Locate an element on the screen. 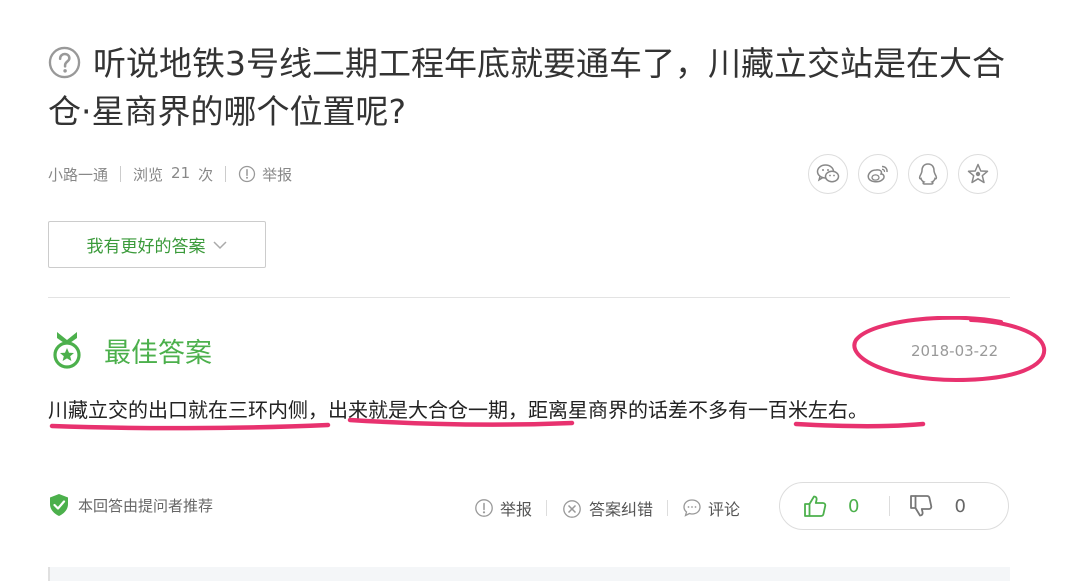  asker-recommend: 本回答由提问者推荐 is located at coordinates (130, 505).